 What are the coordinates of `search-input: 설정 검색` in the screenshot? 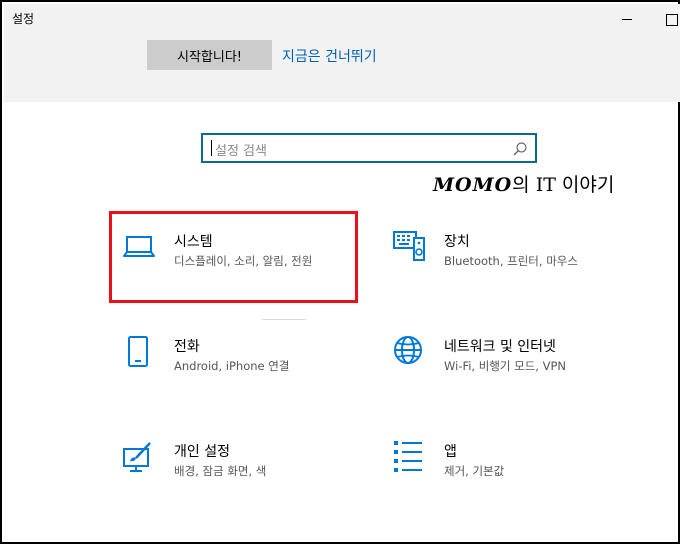 It's located at (369, 148).